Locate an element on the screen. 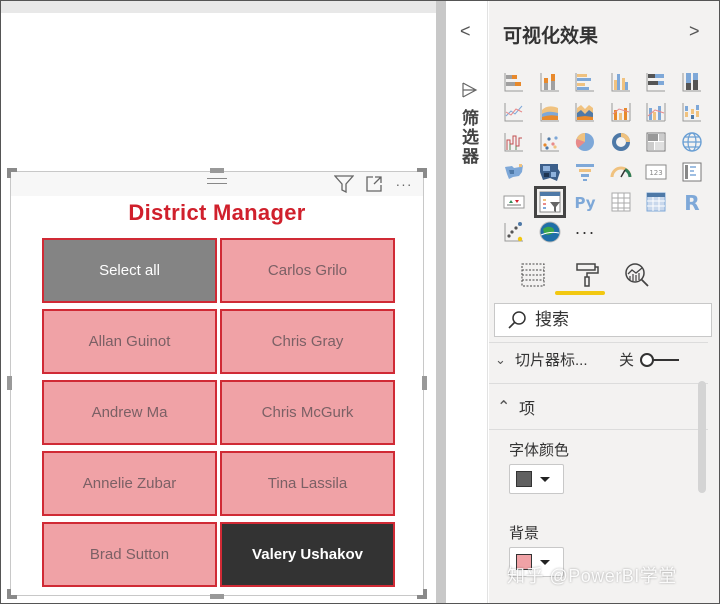 This screenshot has height=604, width=720. items-section-label: 项 is located at coordinates (527, 409).